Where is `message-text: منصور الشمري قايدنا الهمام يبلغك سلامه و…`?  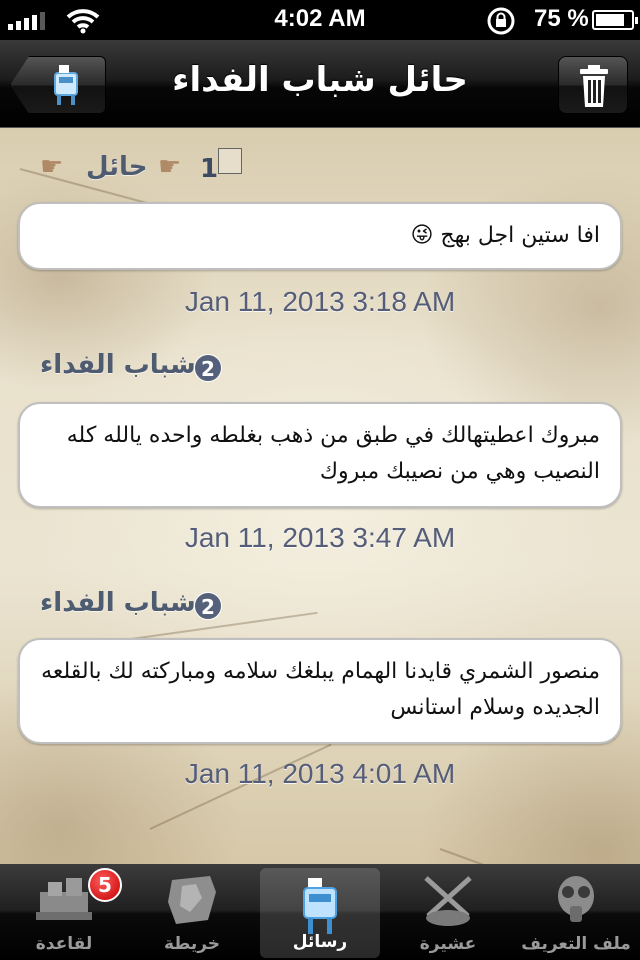
message-text: منصور الشمري قايدنا الهمام يبلغك سلامه و… is located at coordinates (320, 689).